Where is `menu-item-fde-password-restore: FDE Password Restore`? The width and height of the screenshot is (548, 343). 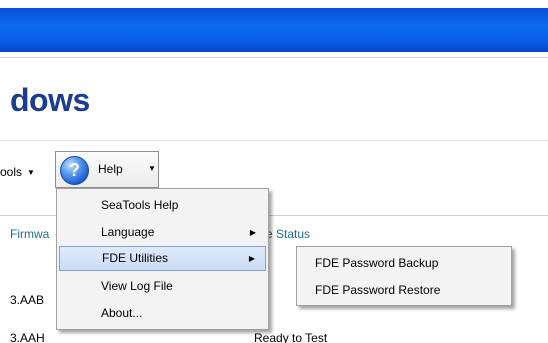 menu-item-fde-password-restore: FDE Password Restore is located at coordinates (404, 290).